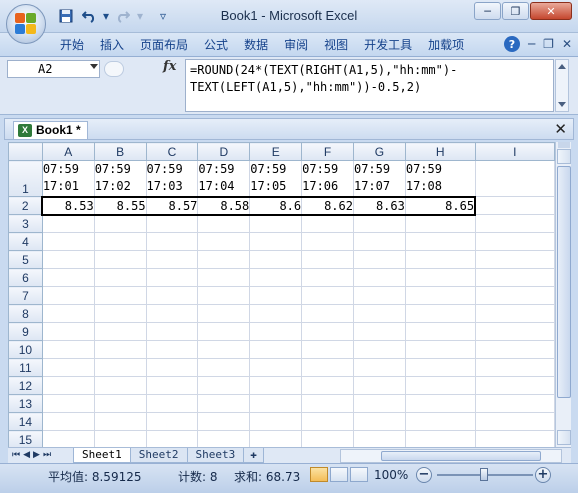 Image resolution: width=578 pixels, height=493 pixels. Describe the element at coordinates (379, 349) in the screenshot. I see `cell-g10` at that location.